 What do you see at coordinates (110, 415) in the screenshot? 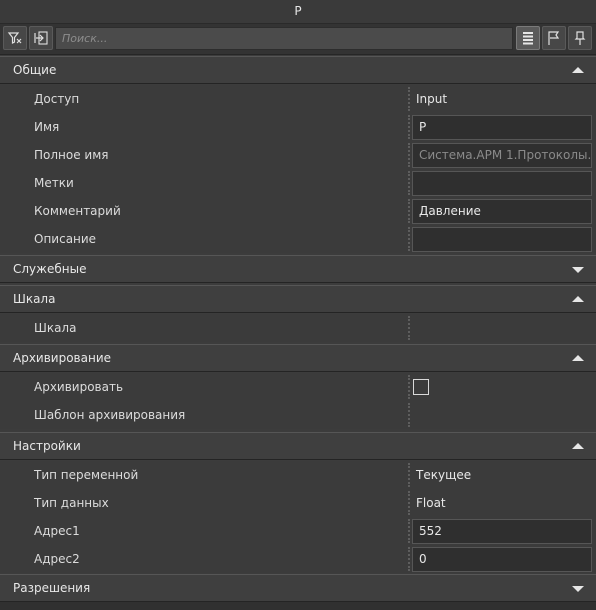
I see `row-label: Шаблон архивирования` at bounding box center [110, 415].